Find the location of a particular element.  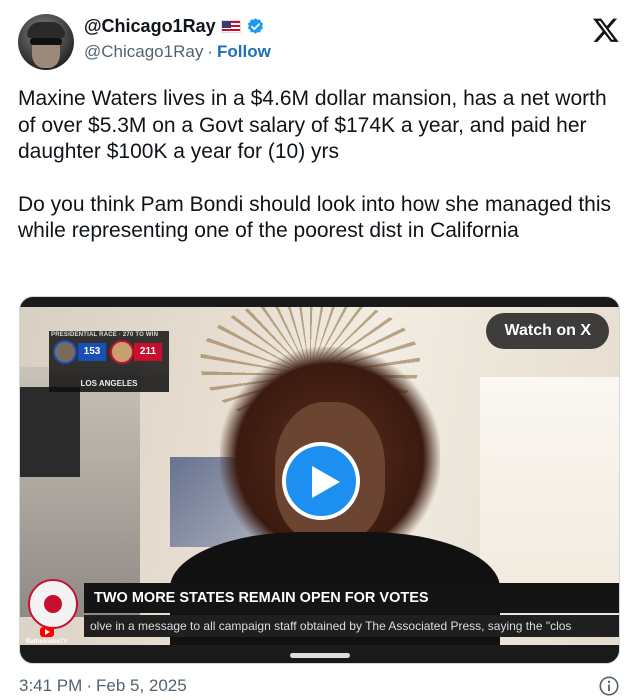

avatar-glasses is located at coordinates (46, 41).